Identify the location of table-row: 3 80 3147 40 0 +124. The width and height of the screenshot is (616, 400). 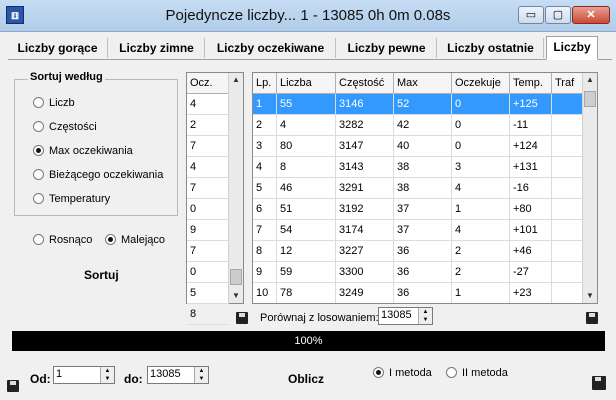
(418, 146).